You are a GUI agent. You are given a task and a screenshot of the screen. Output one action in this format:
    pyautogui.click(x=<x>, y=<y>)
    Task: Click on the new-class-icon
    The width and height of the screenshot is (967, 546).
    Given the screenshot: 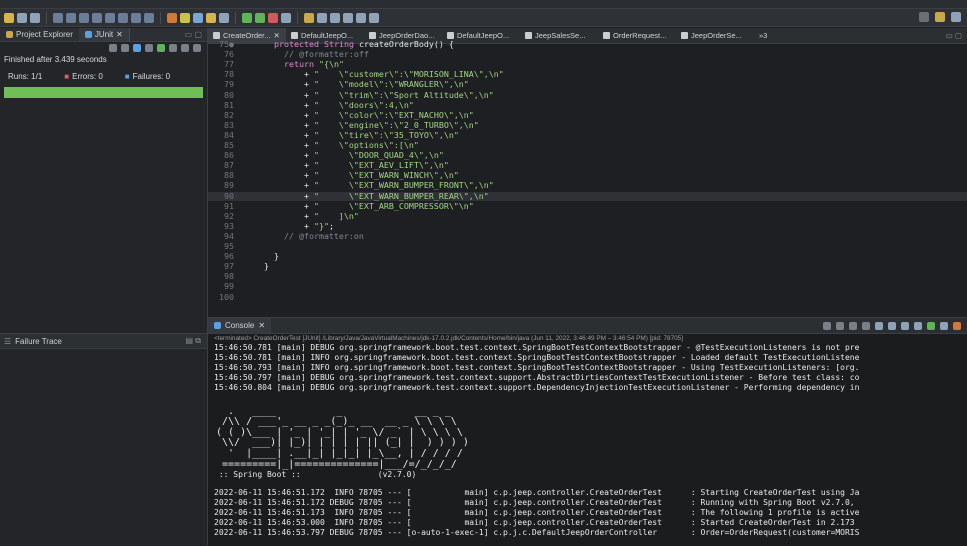 What is the action you would take?
    pyautogui.click(x=198, y=17)
    